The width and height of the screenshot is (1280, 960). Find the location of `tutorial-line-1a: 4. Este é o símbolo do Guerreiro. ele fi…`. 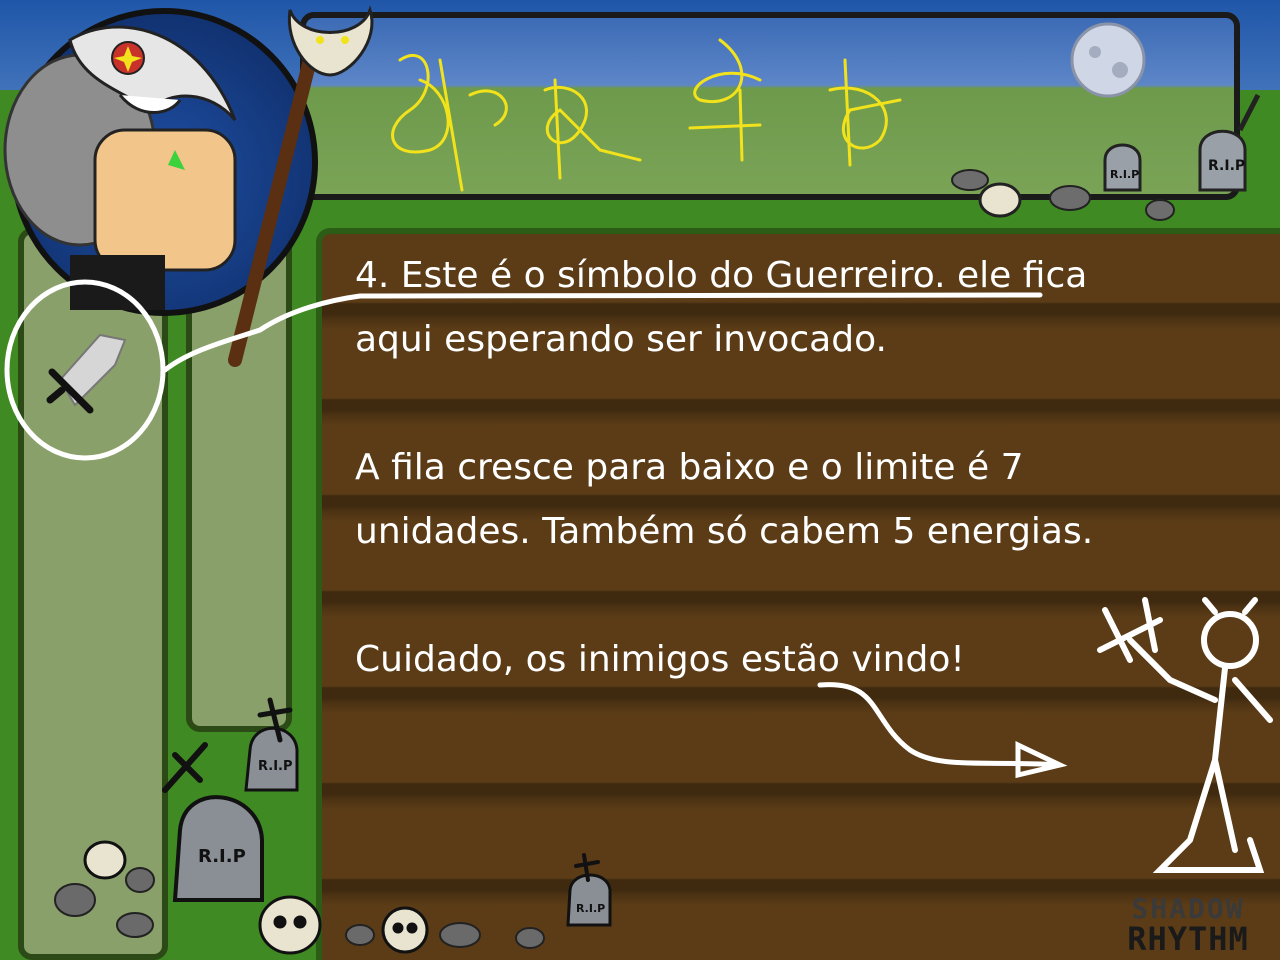

tutorial-line-1a: 4. Este é o símbolo do Guerreiro. ele fi… is located at coordinates (721, 275).